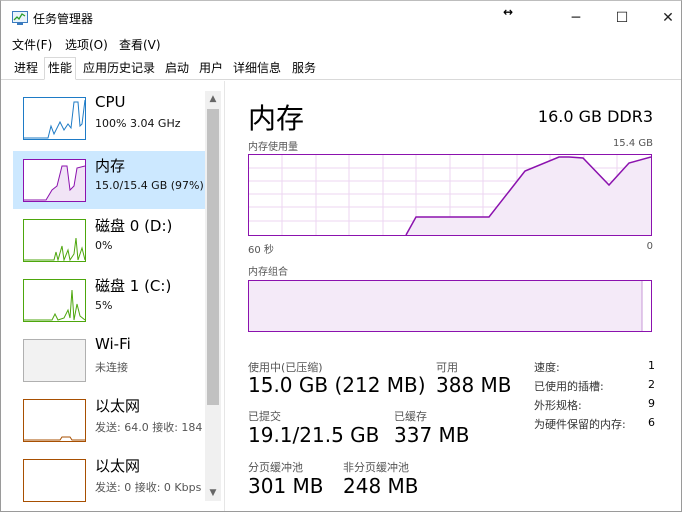 Image resolution: width=682 pixels, height=512 pixels. I want to click on nonpaged-pool-label: 非分页缓冲池, so click(376, 467).